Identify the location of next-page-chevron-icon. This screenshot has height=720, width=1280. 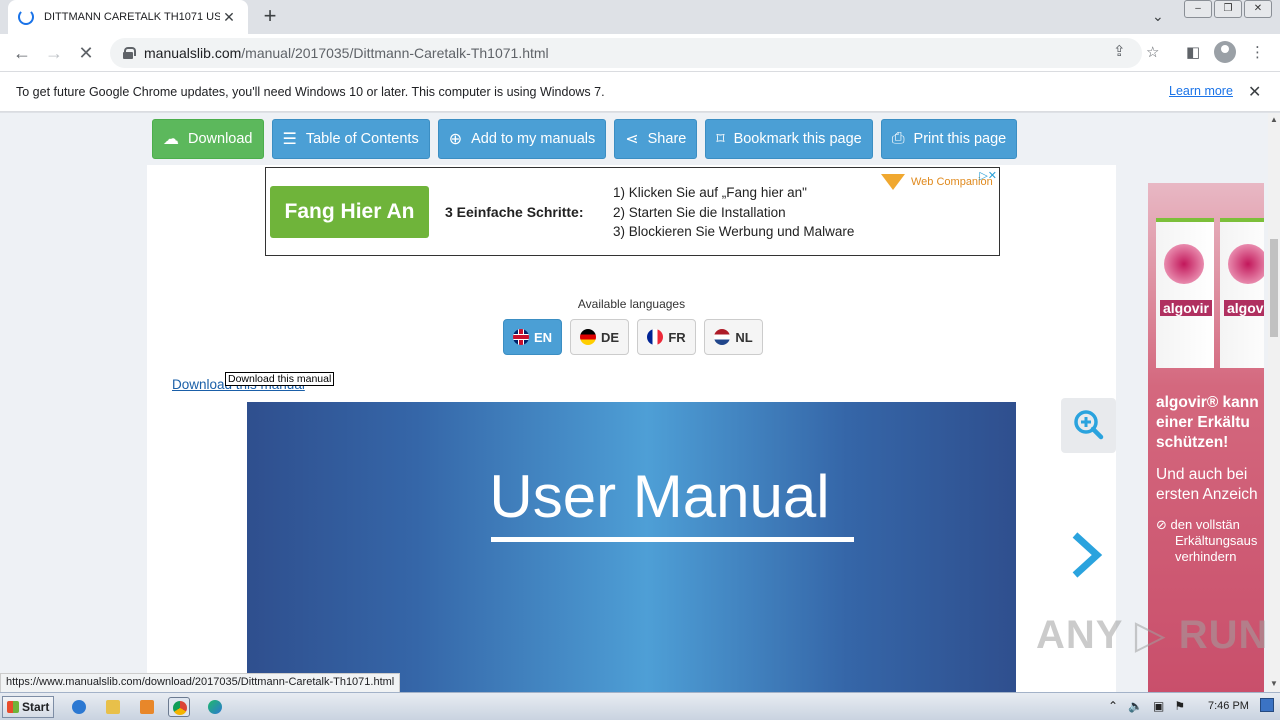
(1087, 561).